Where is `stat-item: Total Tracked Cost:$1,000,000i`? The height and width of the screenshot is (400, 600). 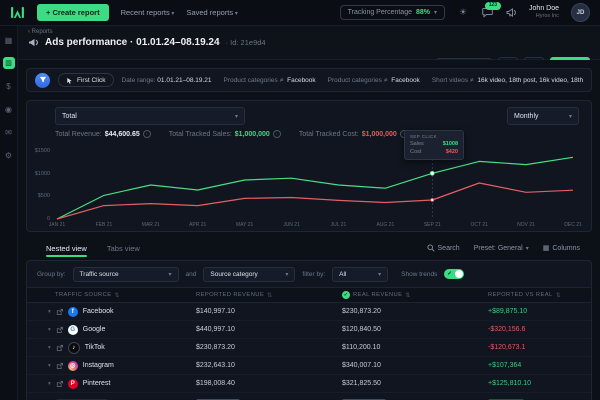
stat-item: Total Tracked Cost:$1,000,000i is located at coordinates (353, 134).